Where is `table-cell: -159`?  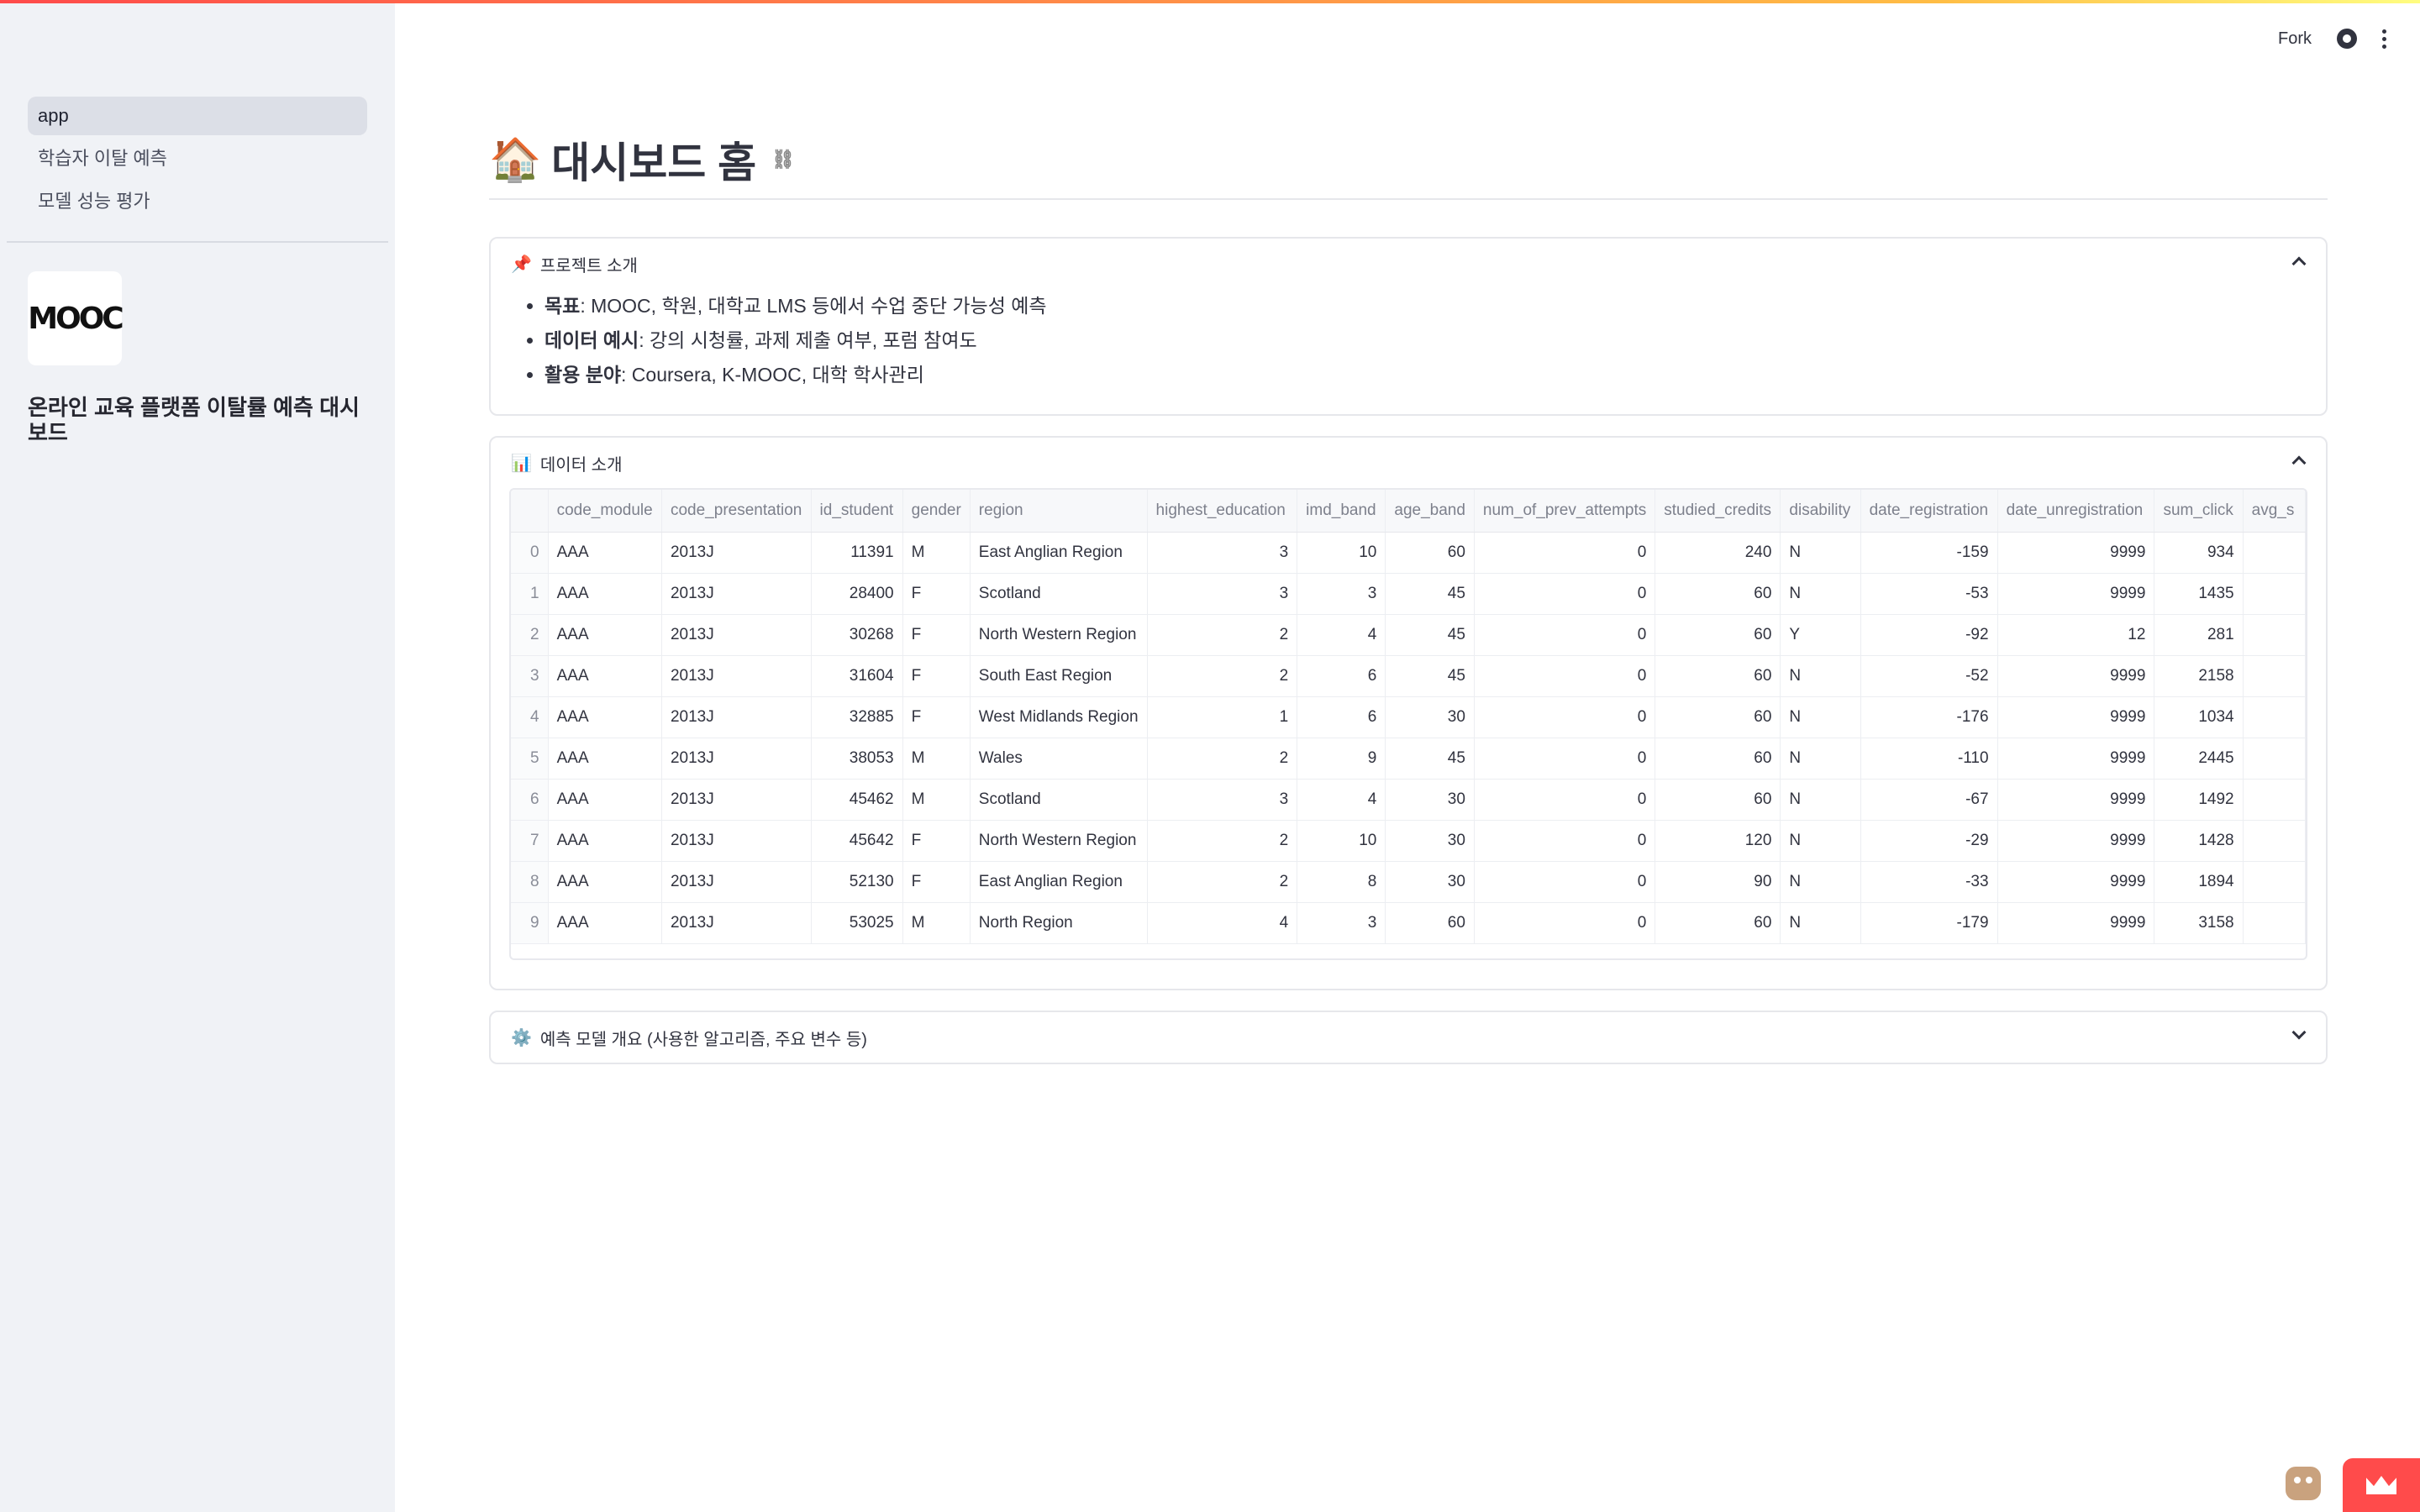
table-cell: -159 is located at coordinates (1929, 553).